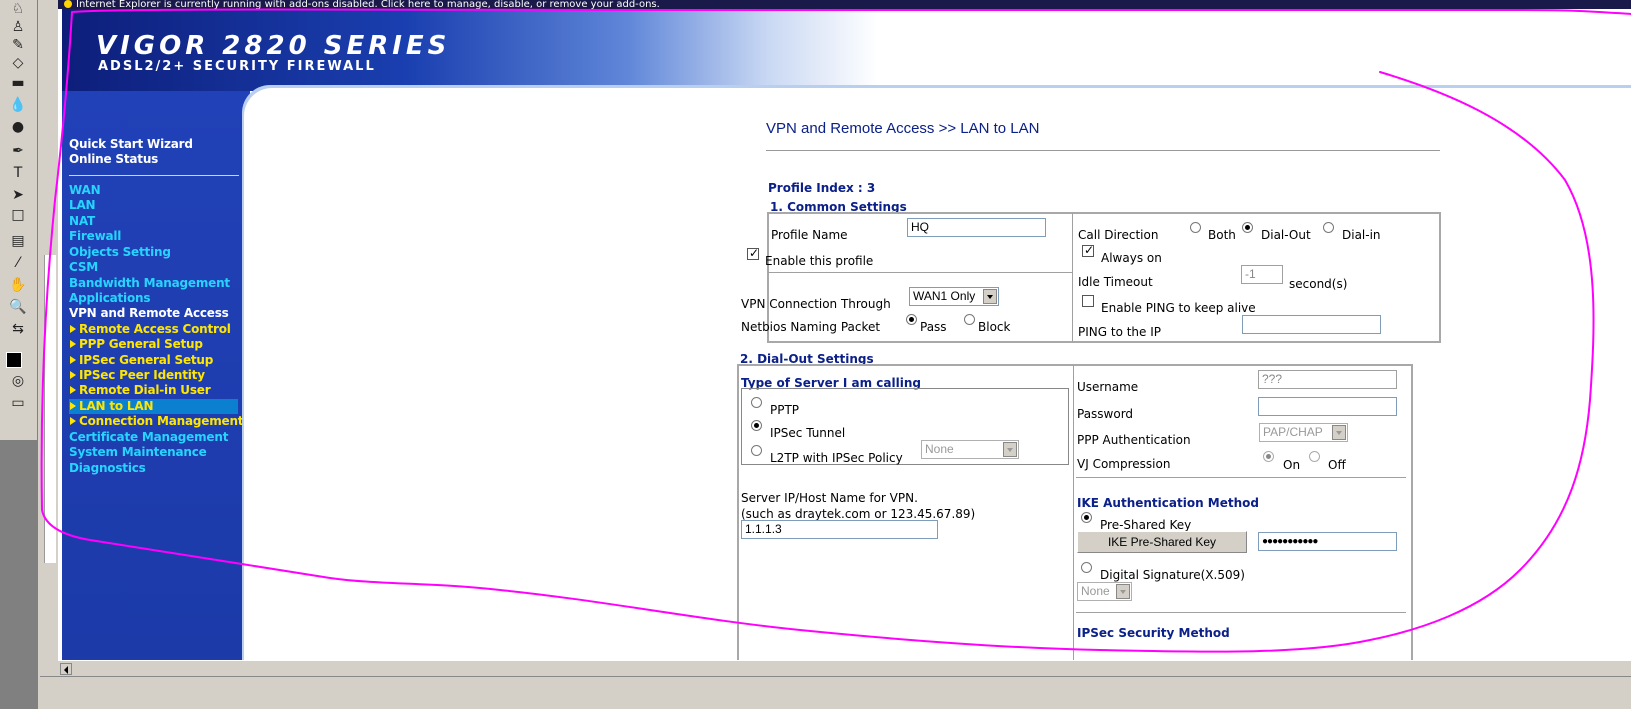 Image resolution: width=1631 pixels, height=709 pixels. I want to click on server-ip-input: 1.1.1.3, so click(839, 529).